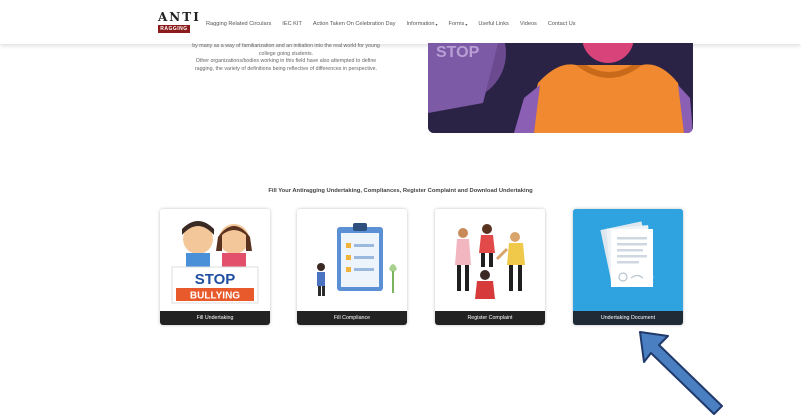 The height and width of the screenshot is (416, 801). I want to click on hero-artwork: STOP, so click(560, 88).